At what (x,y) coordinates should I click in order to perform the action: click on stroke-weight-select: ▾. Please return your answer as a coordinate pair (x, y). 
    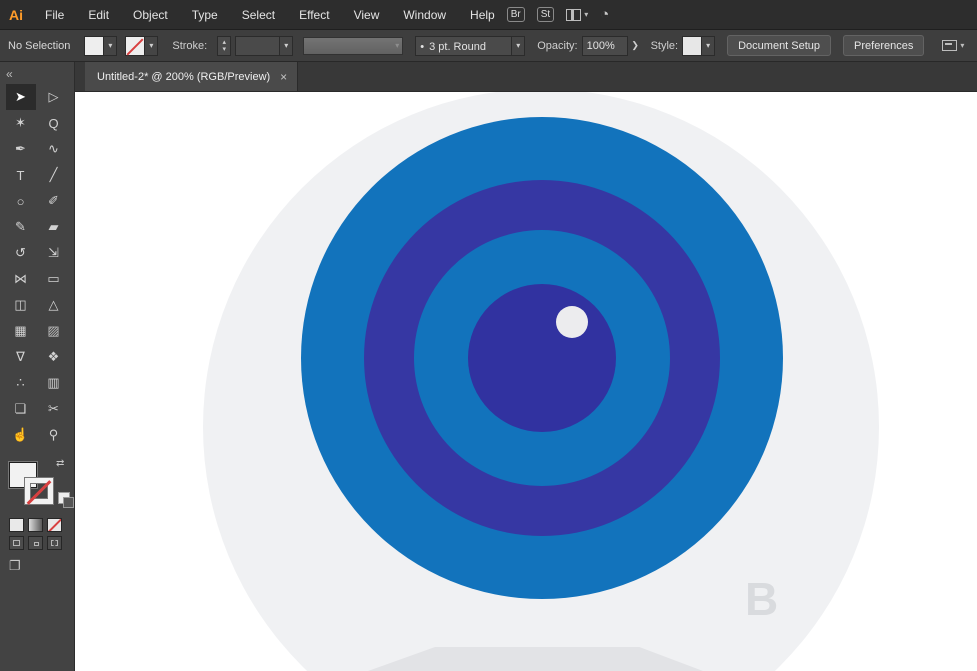
    Looking at the image, I should click on (264, 46).